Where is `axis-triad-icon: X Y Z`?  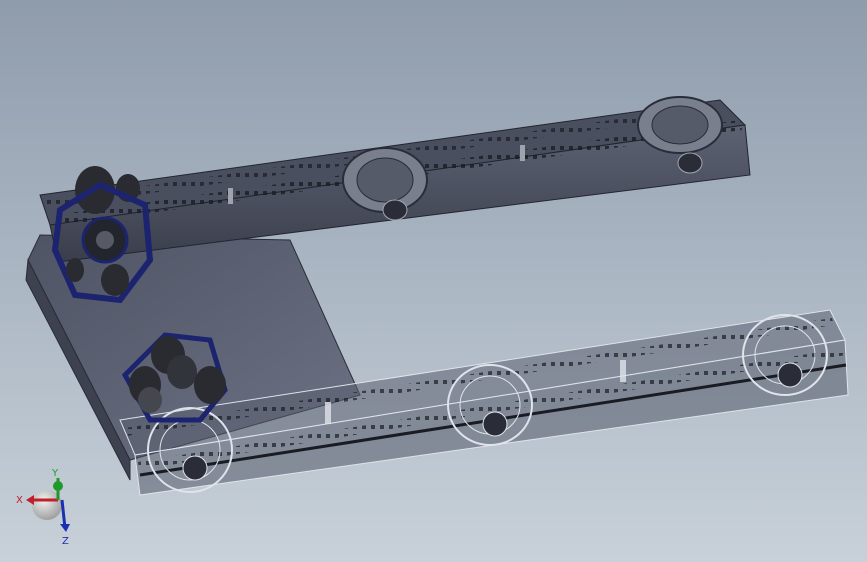
axis-triad-icon: X Y Z is located at coordinates (43, 507).